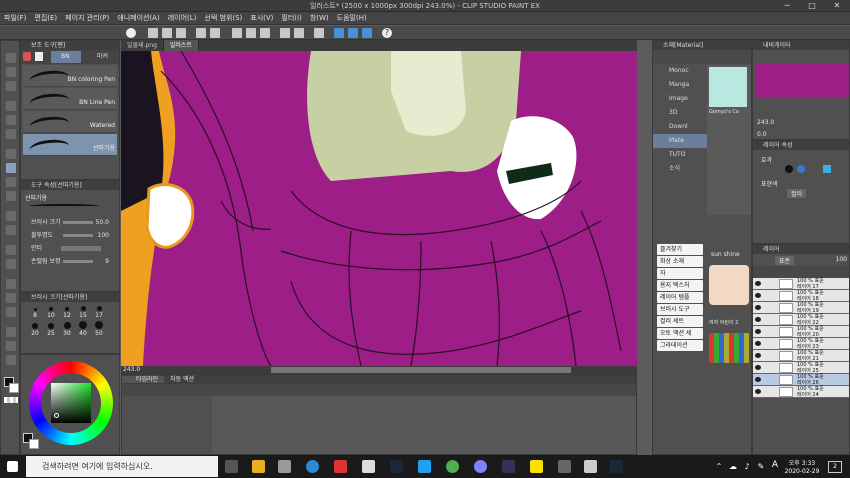  What do you see at coordinates (87, 18) in the screenshot?
I see `menu-page: 페이지 관리(P)` at bounding box center [87, 18].